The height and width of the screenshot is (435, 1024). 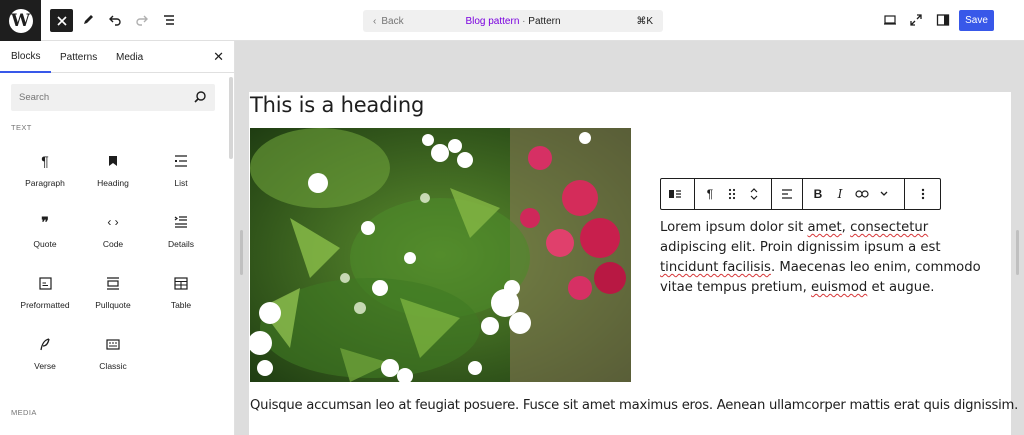 I want to click on tab-blocks: Blocks, so click(x=25, y=57).